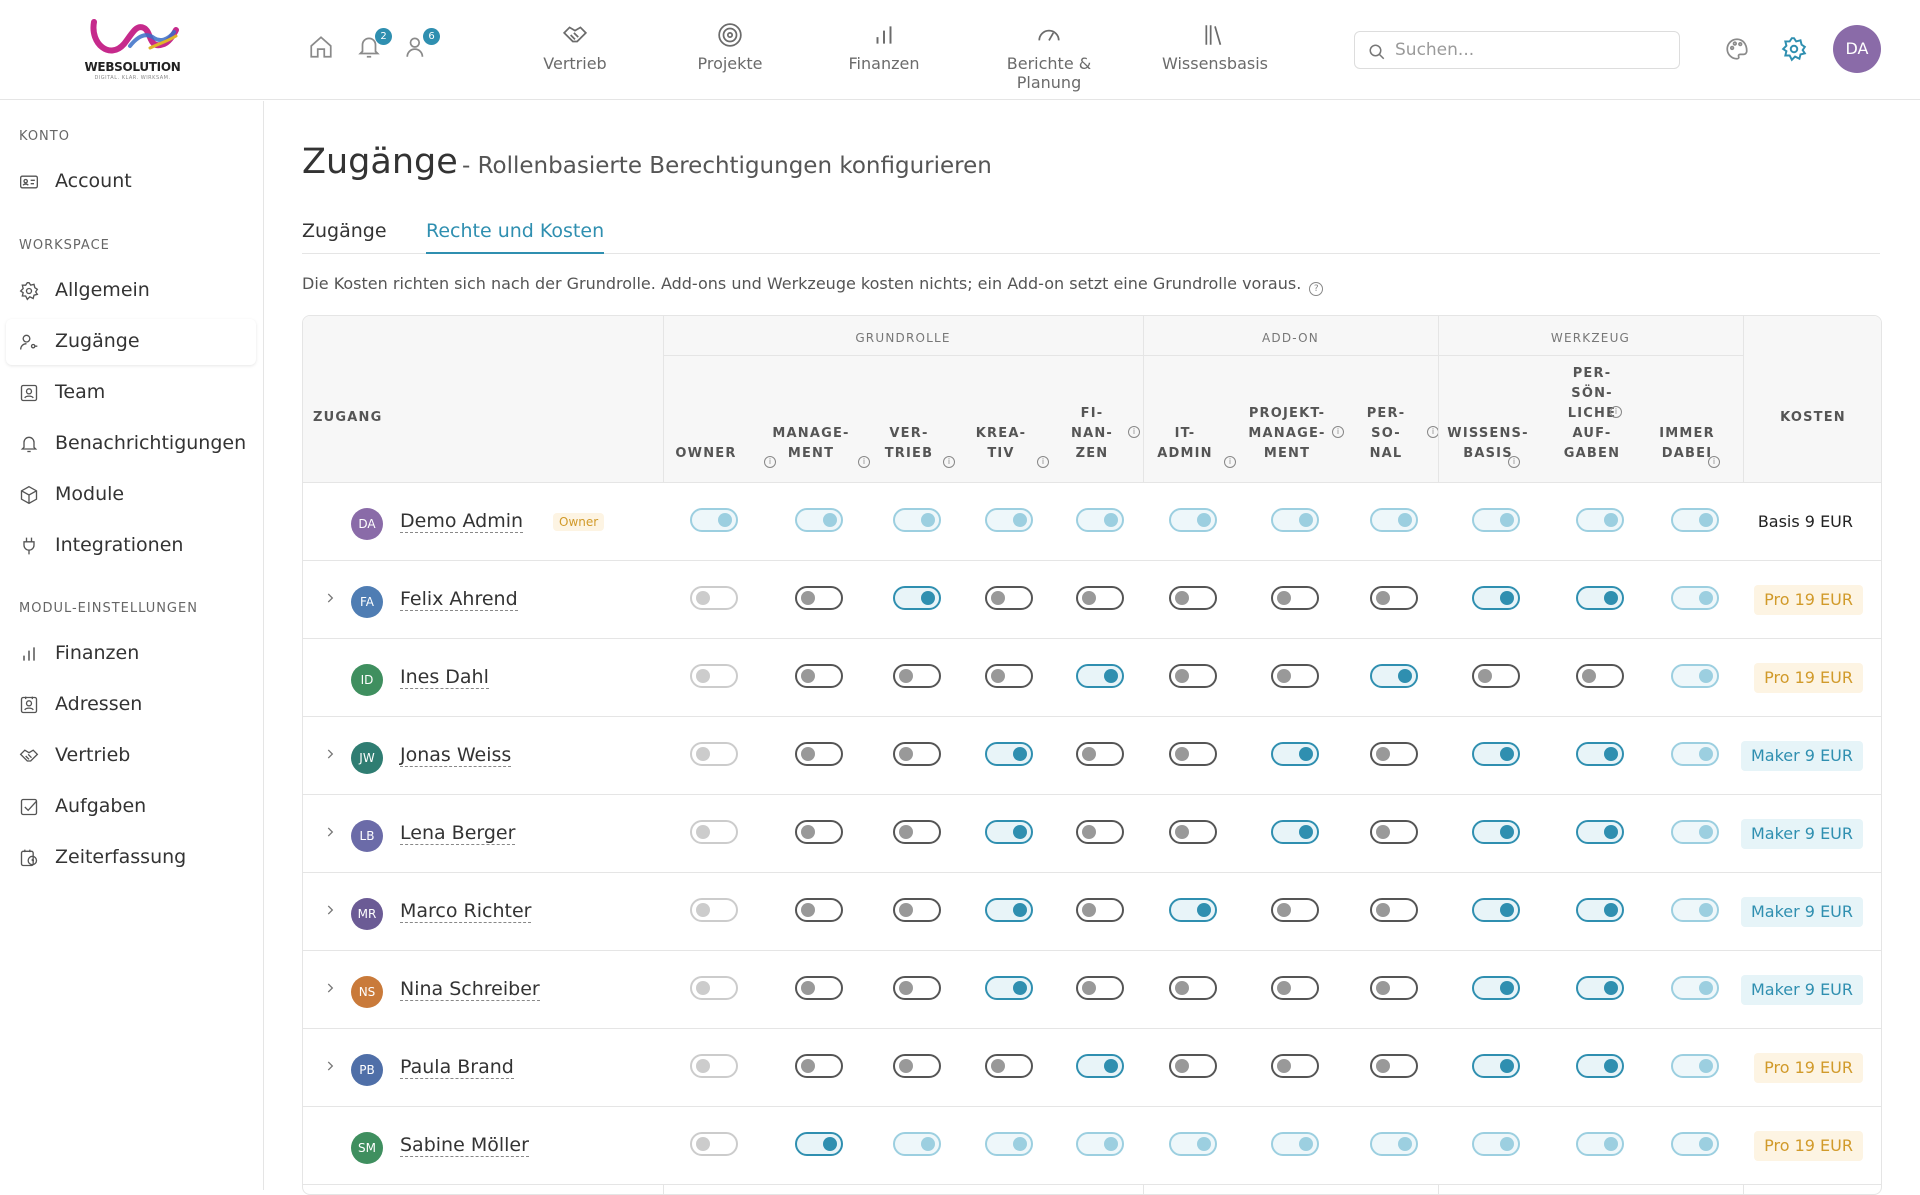 The image size is (1920, 1195). I want to click on sidebar-item-finanzen: Finanzen, so click(131, 654).